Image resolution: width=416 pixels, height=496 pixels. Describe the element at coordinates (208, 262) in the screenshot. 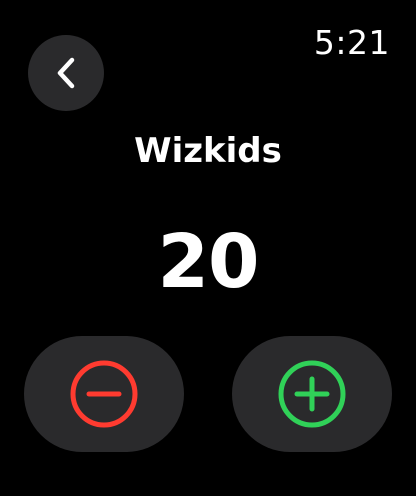

I see `counter-value: 20` at that location.